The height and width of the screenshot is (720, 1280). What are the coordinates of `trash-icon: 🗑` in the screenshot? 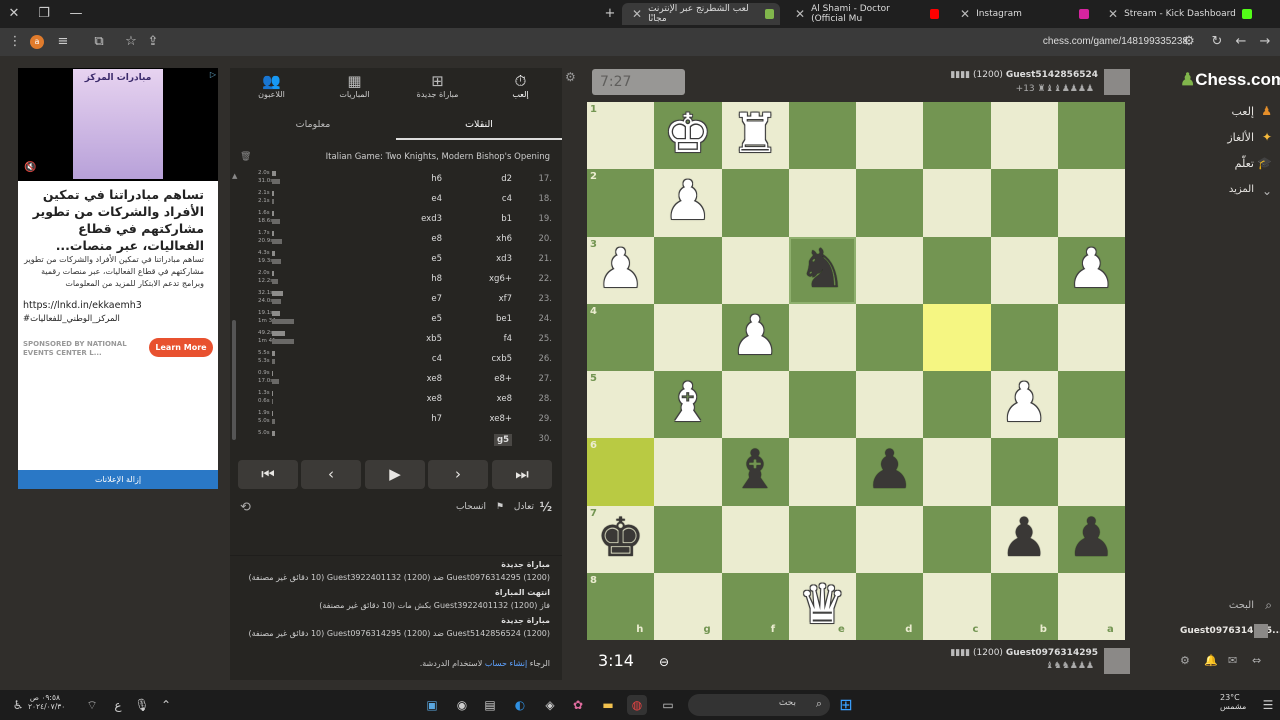 It's located at (245, 157).